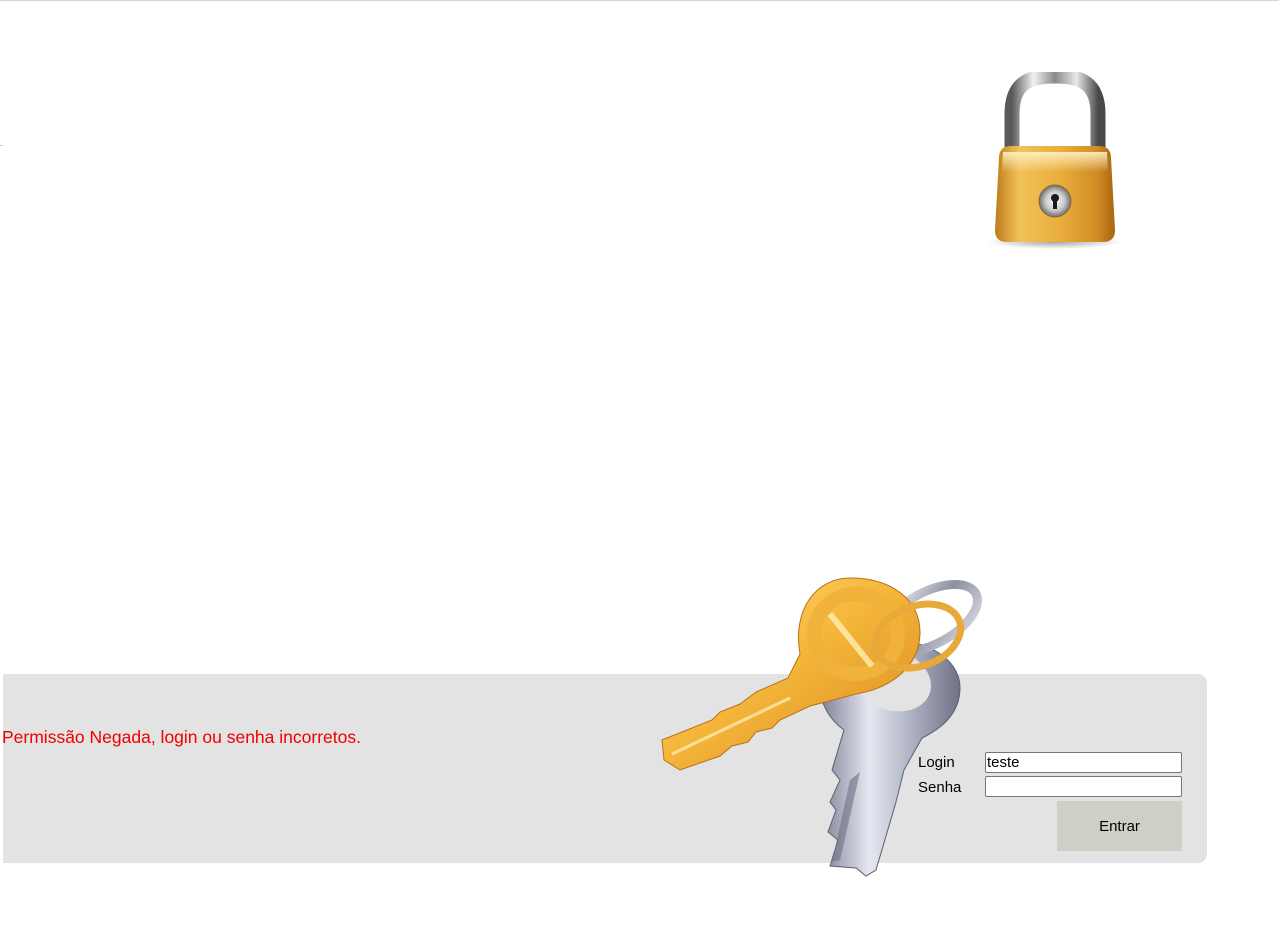 The height and width of the screenshot is (938, 1279). I want to click on submit-button: Entrar, so click(1119, 826).